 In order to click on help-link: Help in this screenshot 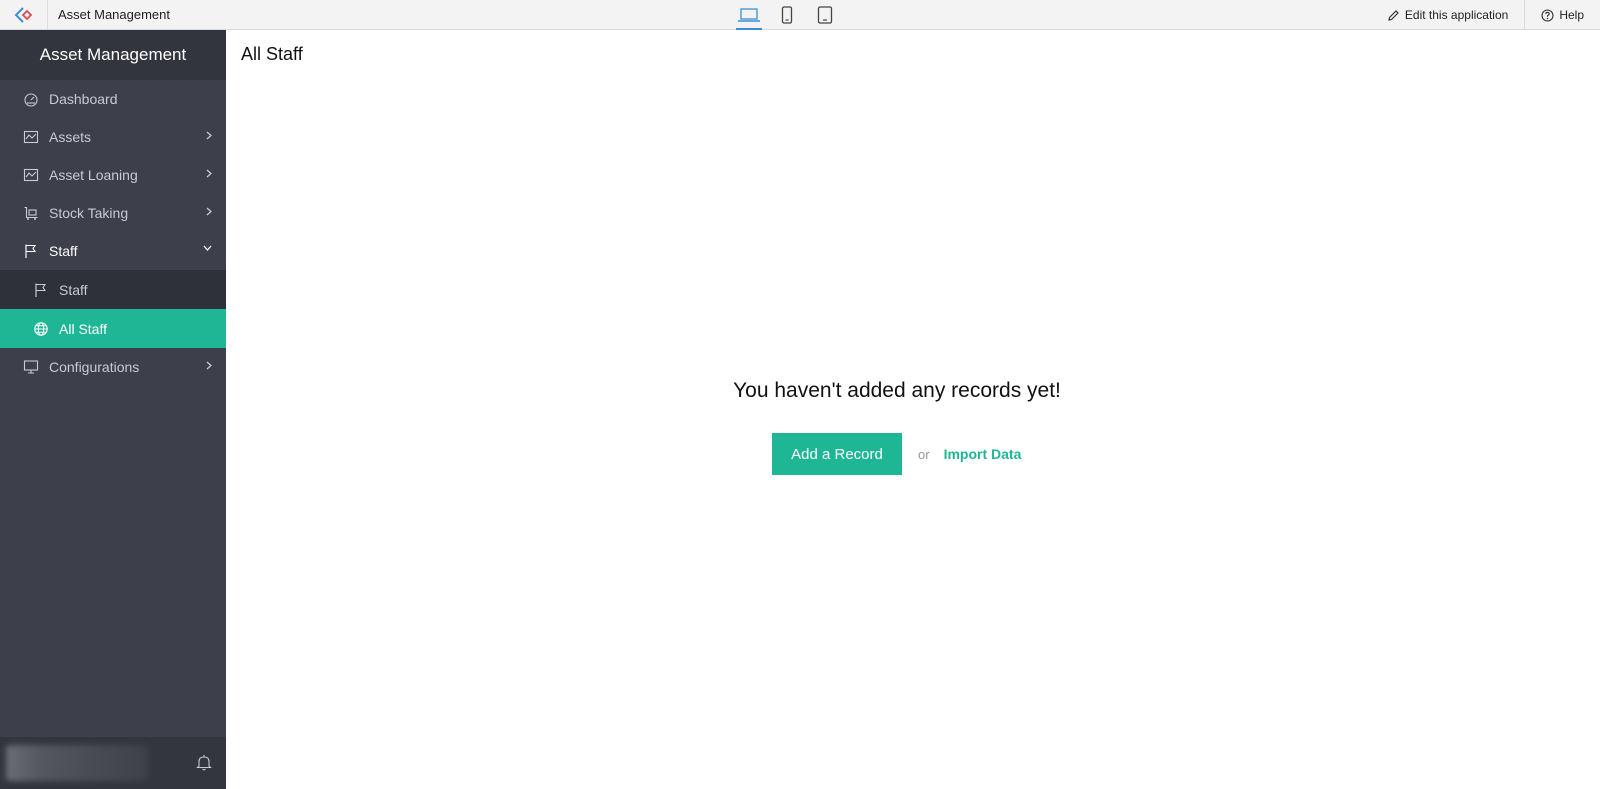, I will do `click(1562, 15)`.